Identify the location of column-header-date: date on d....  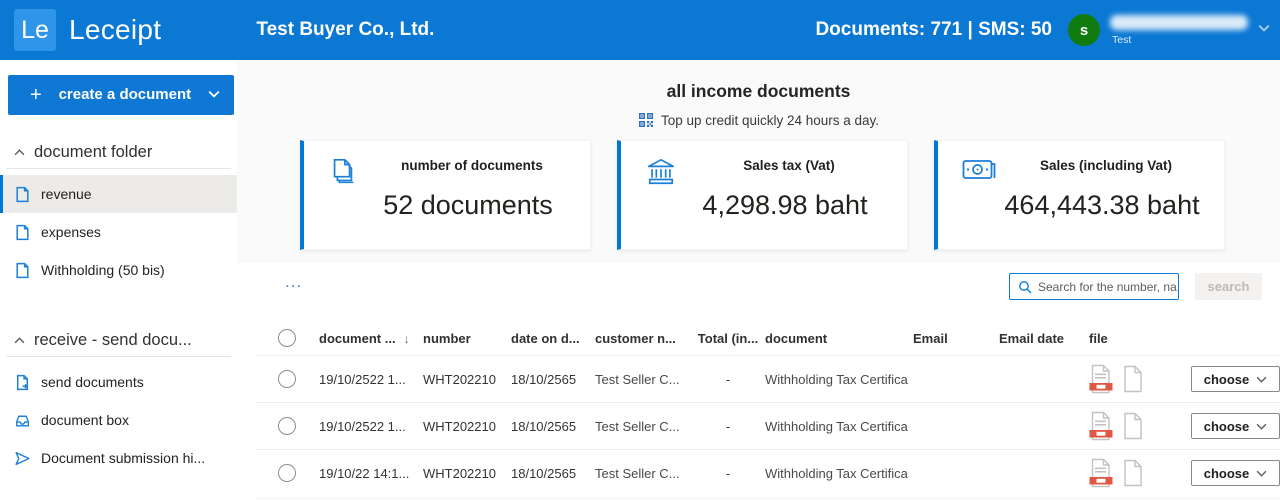
(553, 338).